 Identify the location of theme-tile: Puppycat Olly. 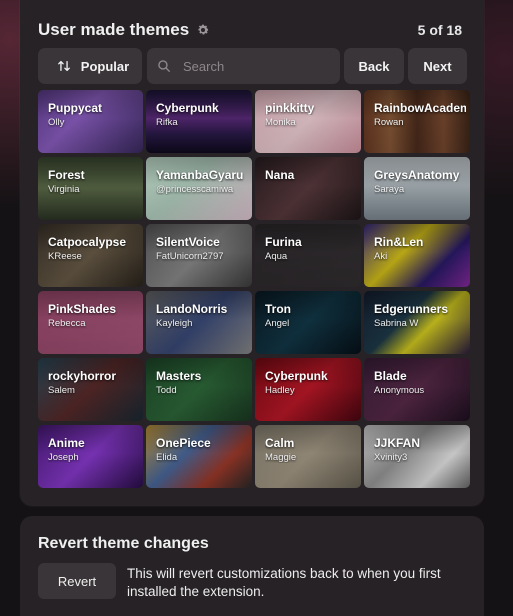
(90, 121).